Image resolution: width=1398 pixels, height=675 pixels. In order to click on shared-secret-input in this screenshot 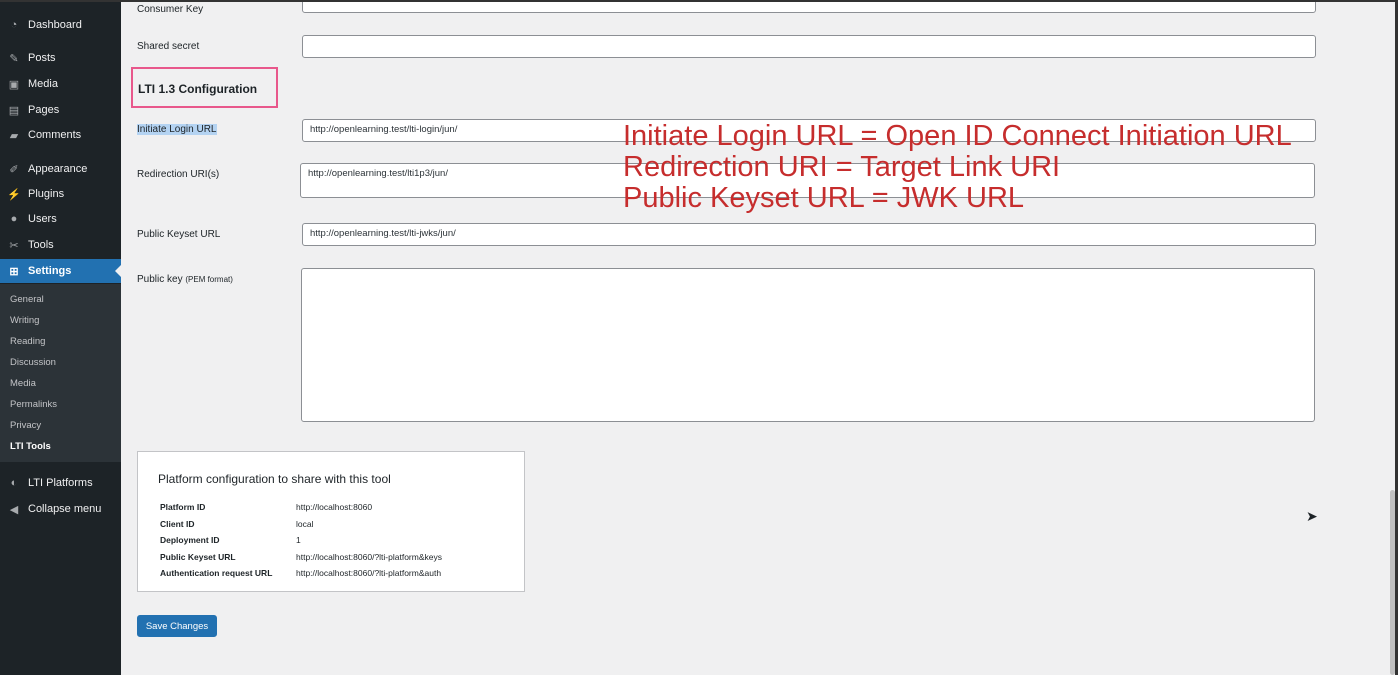, I will do `click(809, 46)`.